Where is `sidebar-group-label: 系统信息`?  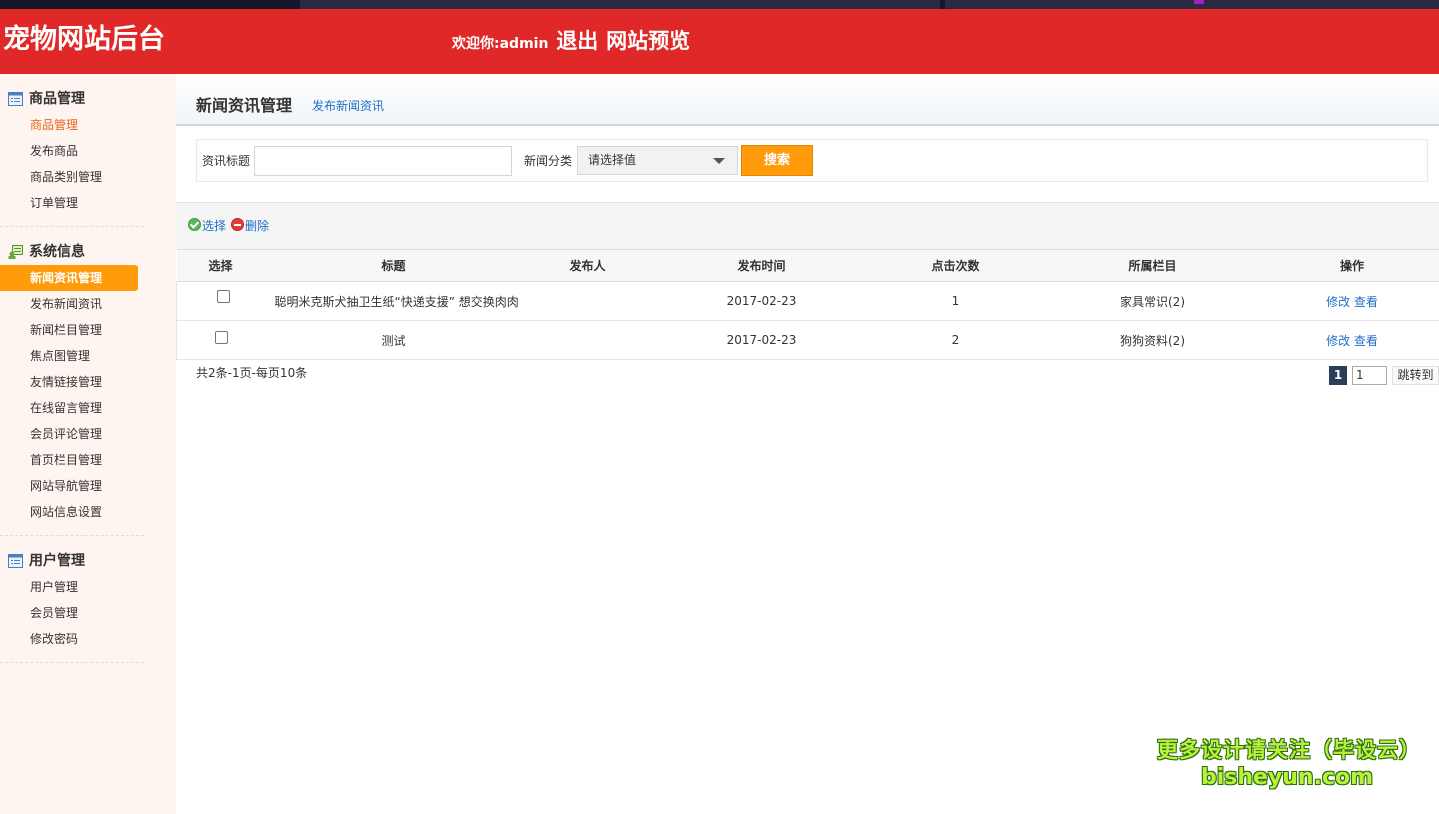
sidebar-group-label: 系统信息 is located at coordinates (57, 252).